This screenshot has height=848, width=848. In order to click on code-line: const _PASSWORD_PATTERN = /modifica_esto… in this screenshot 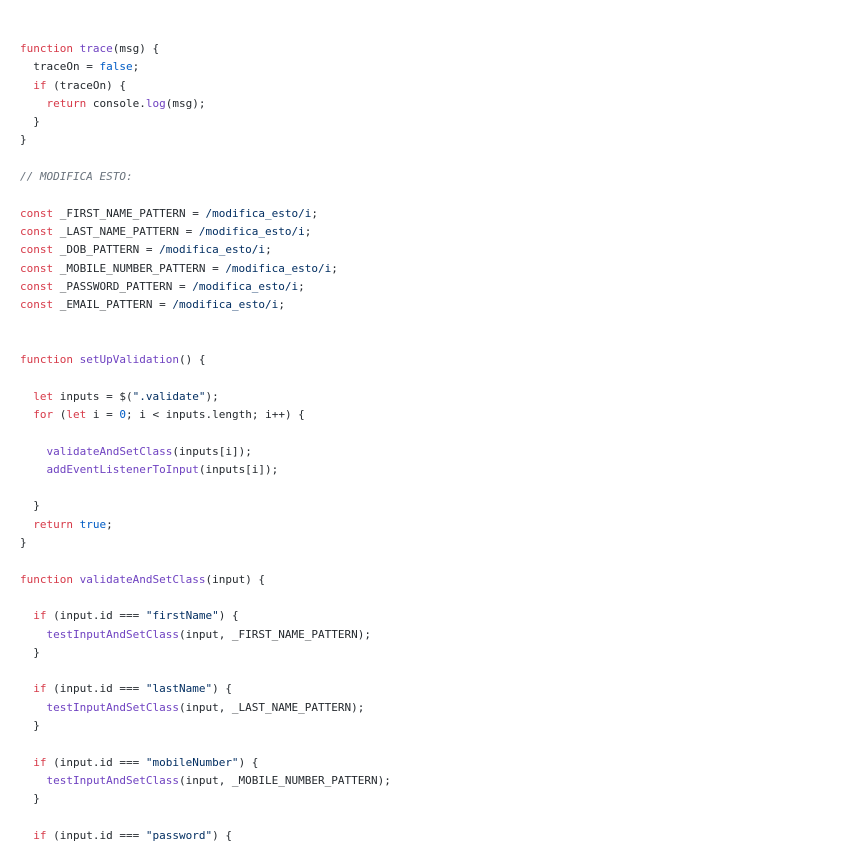, I will do `click(434, 287)`.